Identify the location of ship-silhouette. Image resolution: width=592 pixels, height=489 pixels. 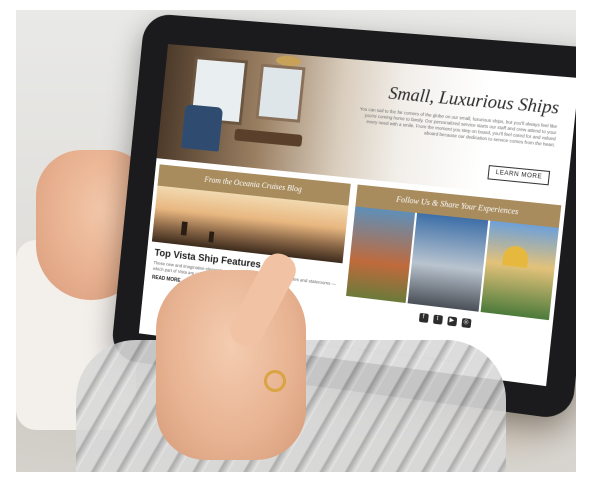
(184, 228).